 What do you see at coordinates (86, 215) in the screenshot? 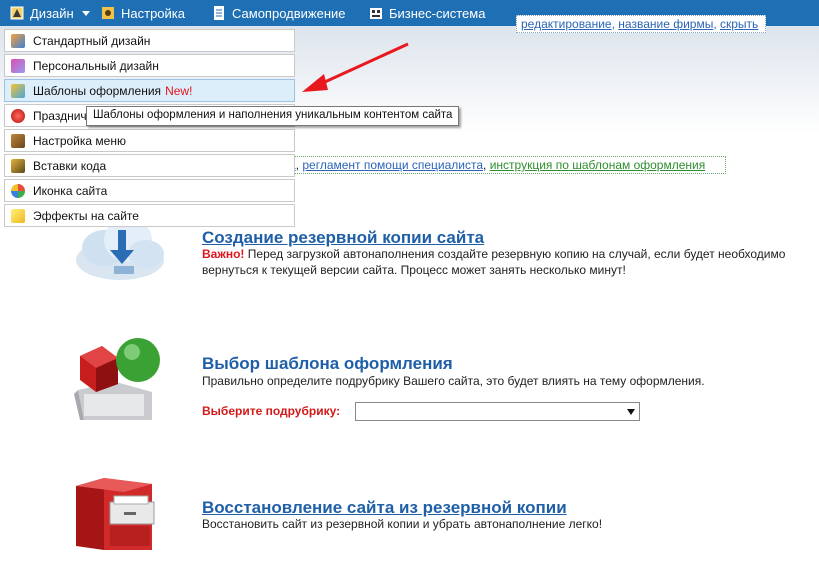
I see `menu-item-label: Эффекты на сайте` at bounding box center [86, 215].